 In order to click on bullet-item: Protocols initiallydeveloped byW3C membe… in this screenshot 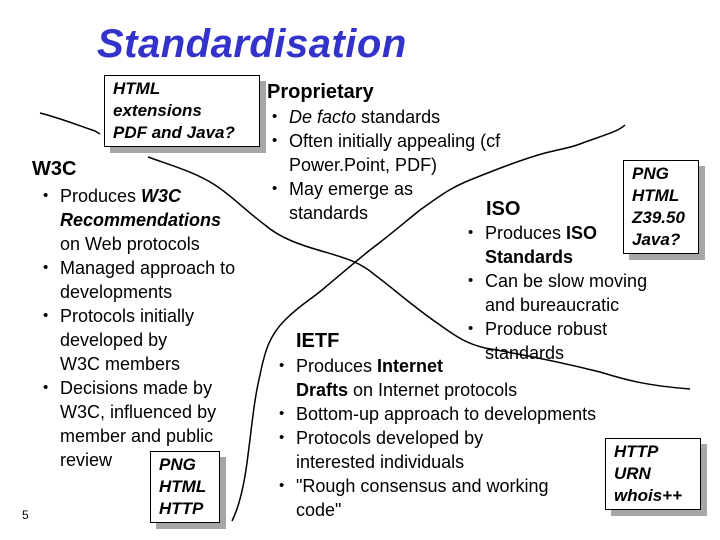, I will do `click(136, 340)`.